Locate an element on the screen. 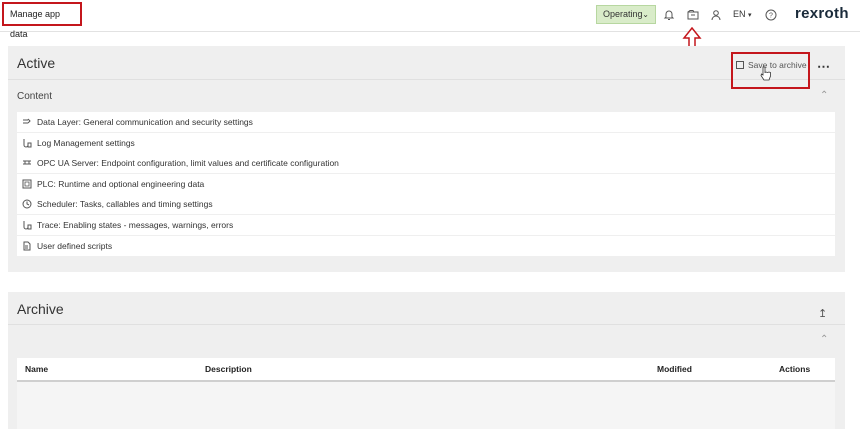 This screenshot has height=429, width=860. column-header-actions: Actions is located at coordinates (795, 369).